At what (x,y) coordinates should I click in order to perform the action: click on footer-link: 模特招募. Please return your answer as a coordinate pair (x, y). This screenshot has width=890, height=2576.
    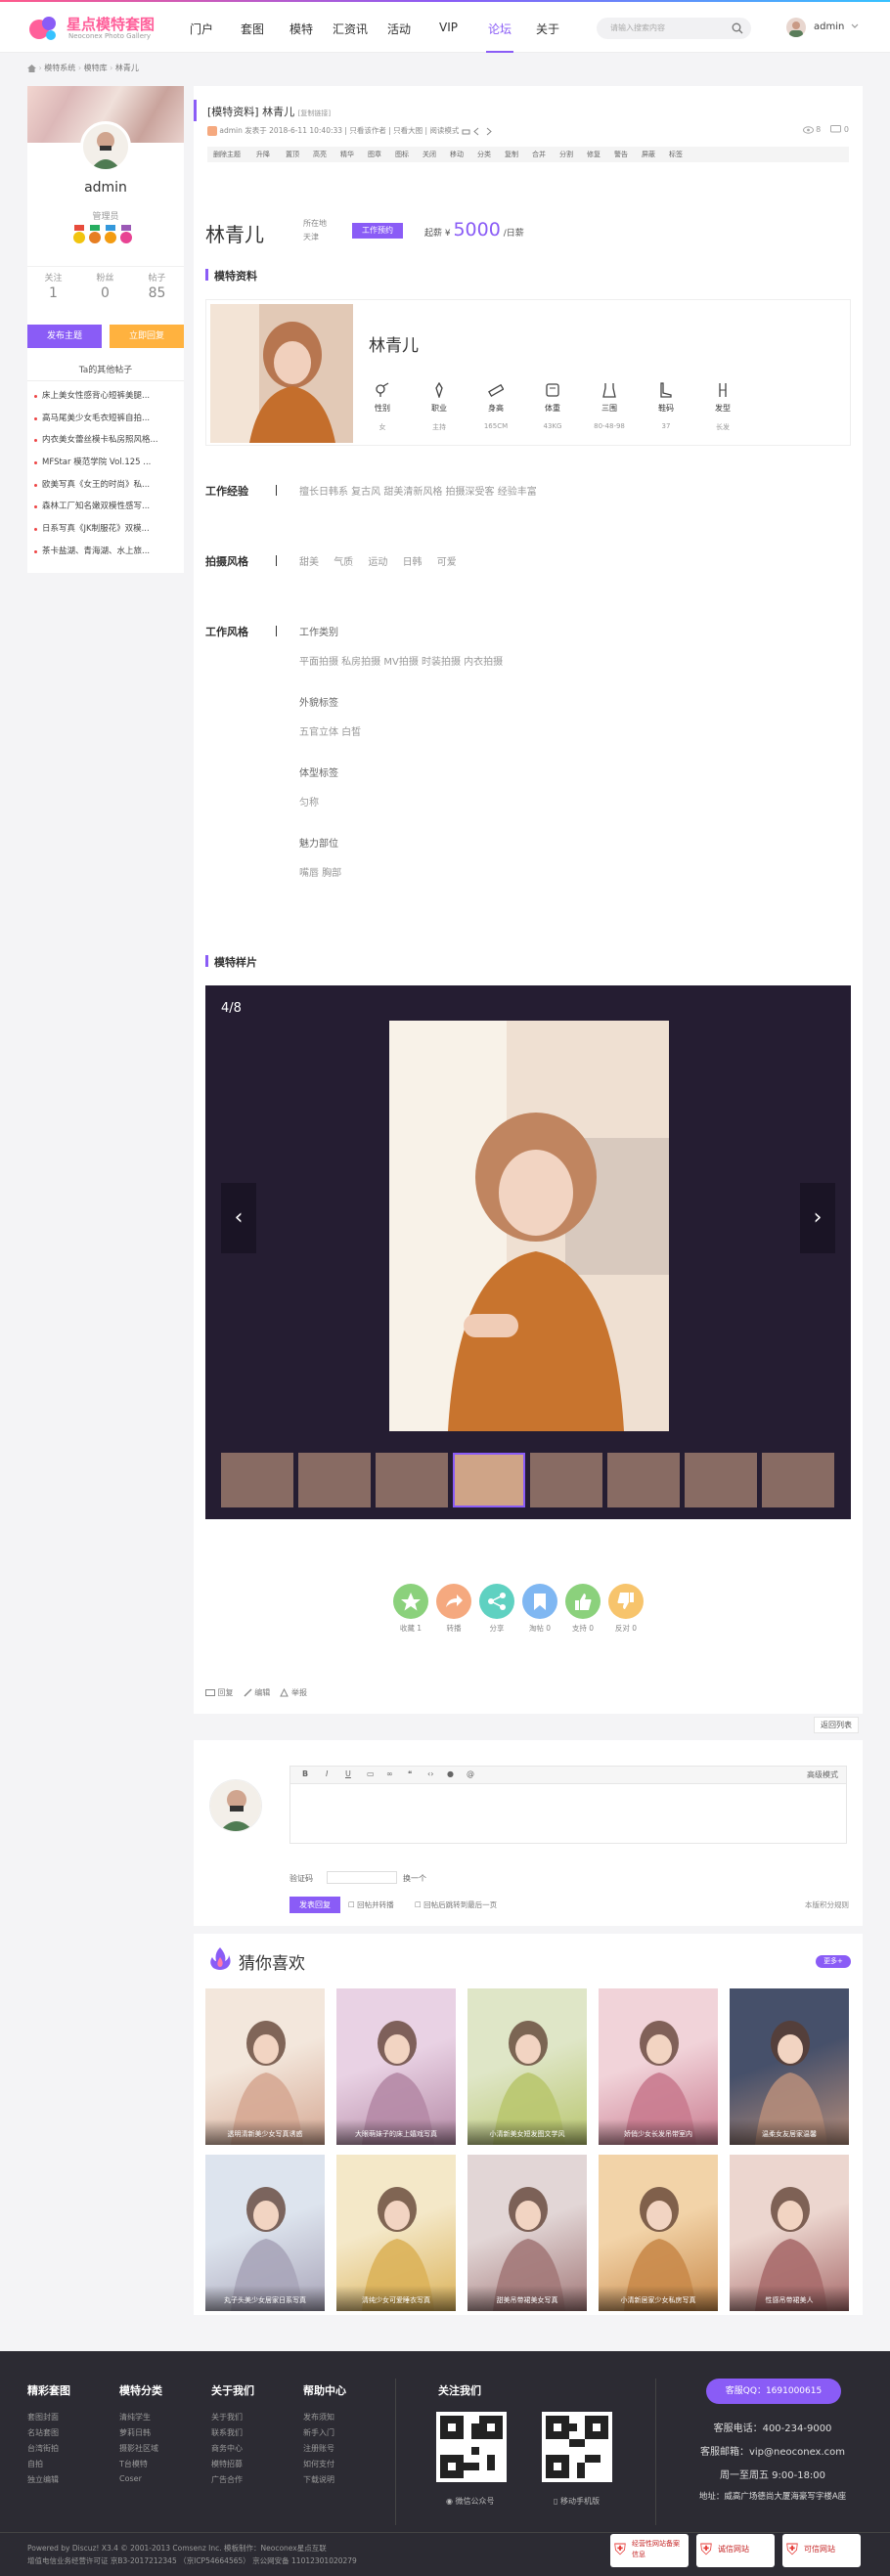
    Looking at the image, I should click on (232, 2466).